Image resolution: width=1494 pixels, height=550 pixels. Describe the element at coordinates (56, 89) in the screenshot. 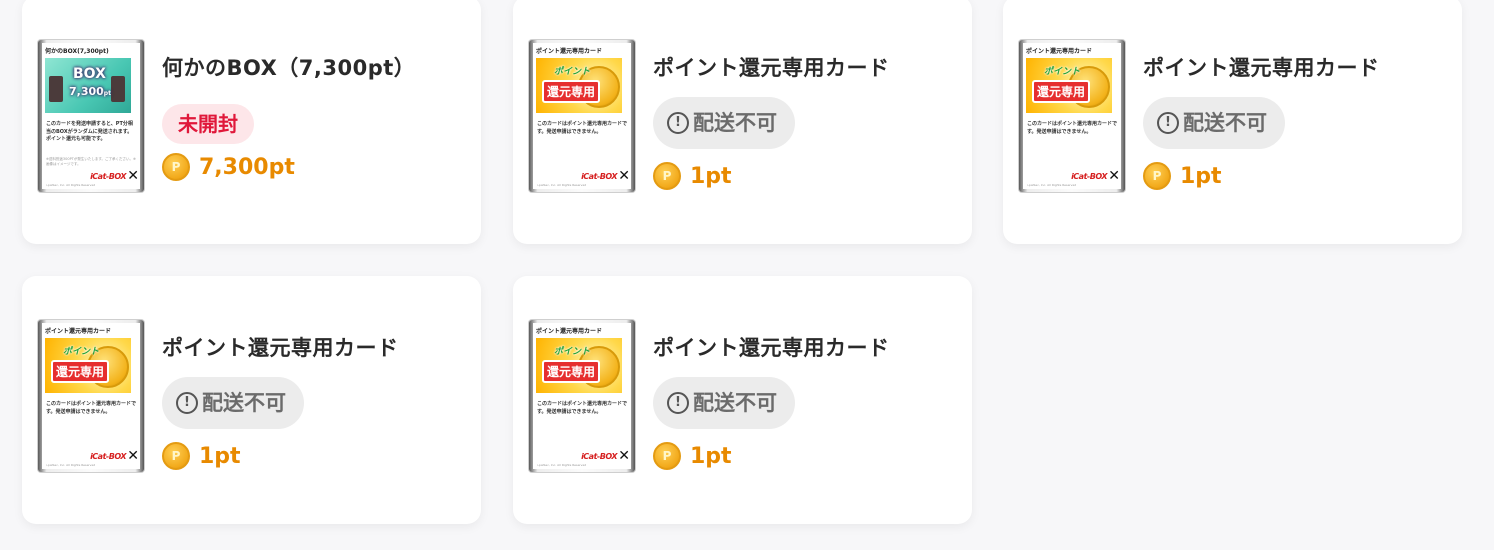

I see `box-figure-left` at that location.